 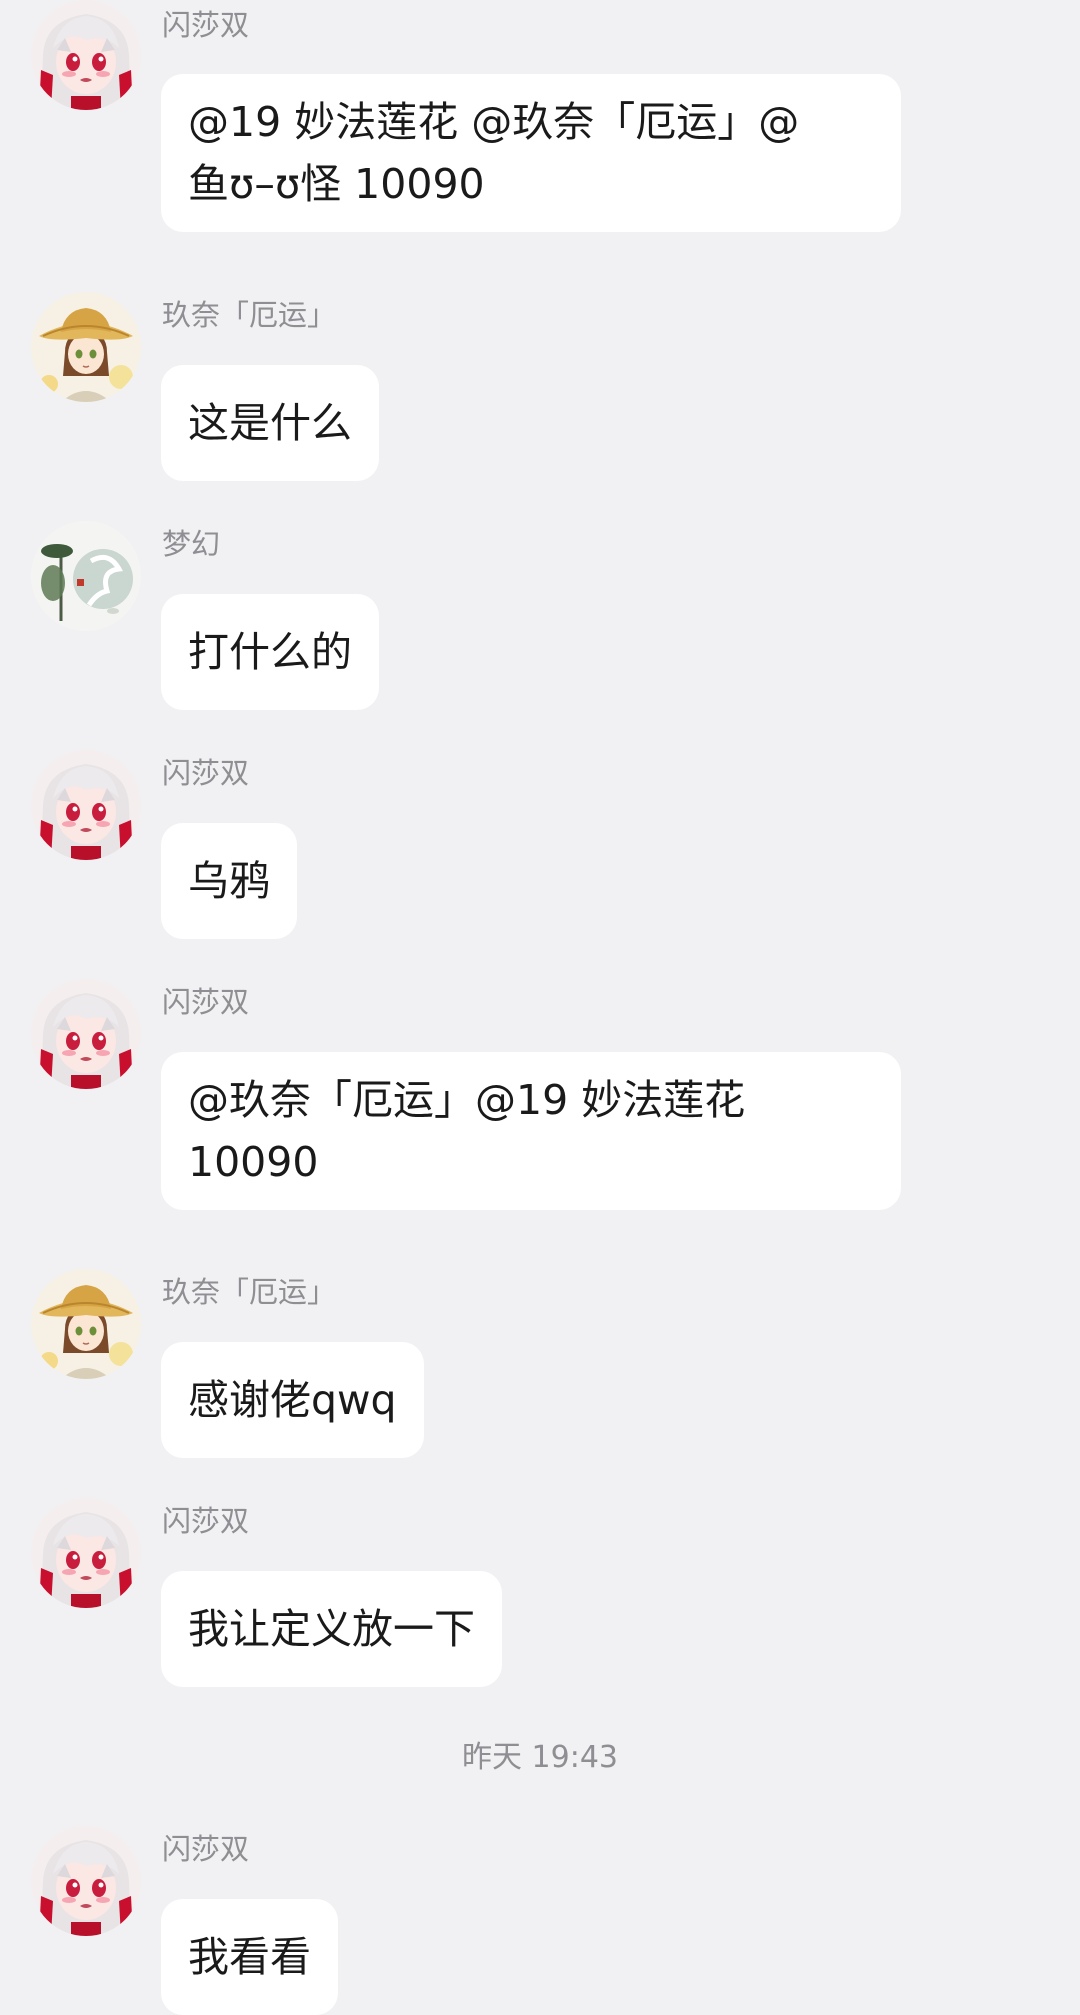 I want to click on time-divider: 昨天 19:43, so click(x=540, y=1757).